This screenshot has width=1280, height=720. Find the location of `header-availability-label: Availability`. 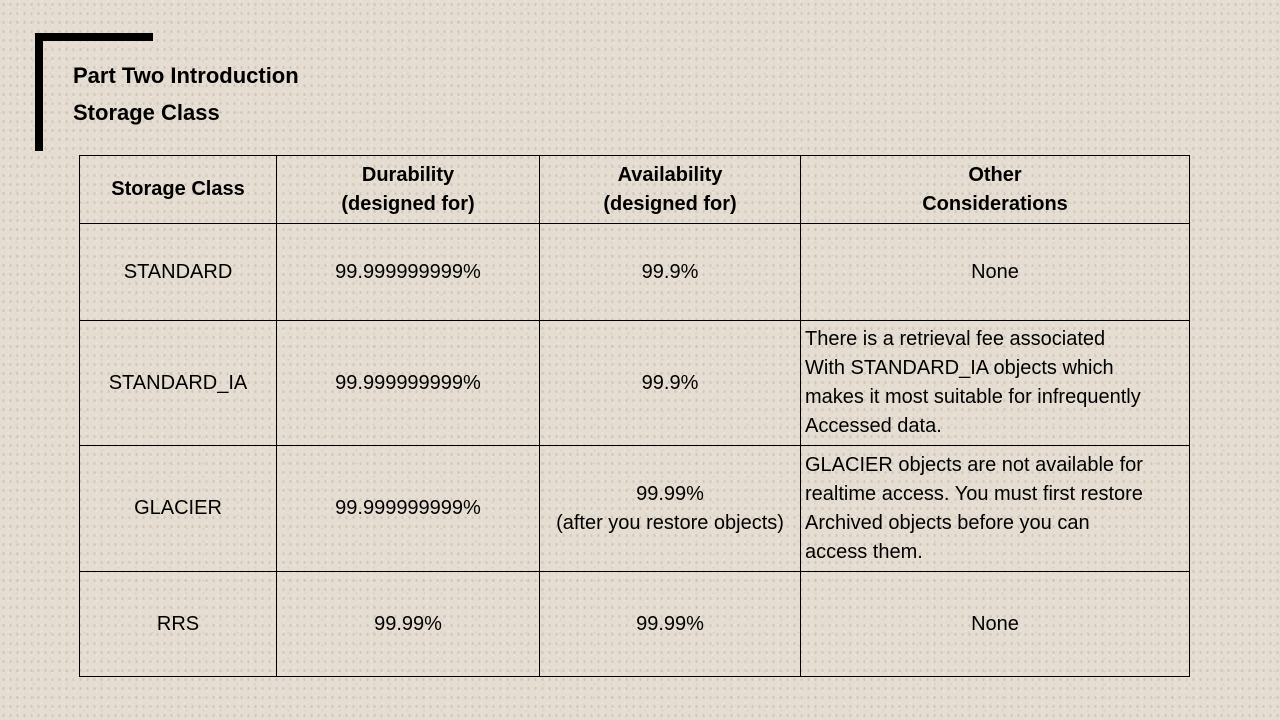

header-availability-label: Availability is located at coordinates (670, 174).